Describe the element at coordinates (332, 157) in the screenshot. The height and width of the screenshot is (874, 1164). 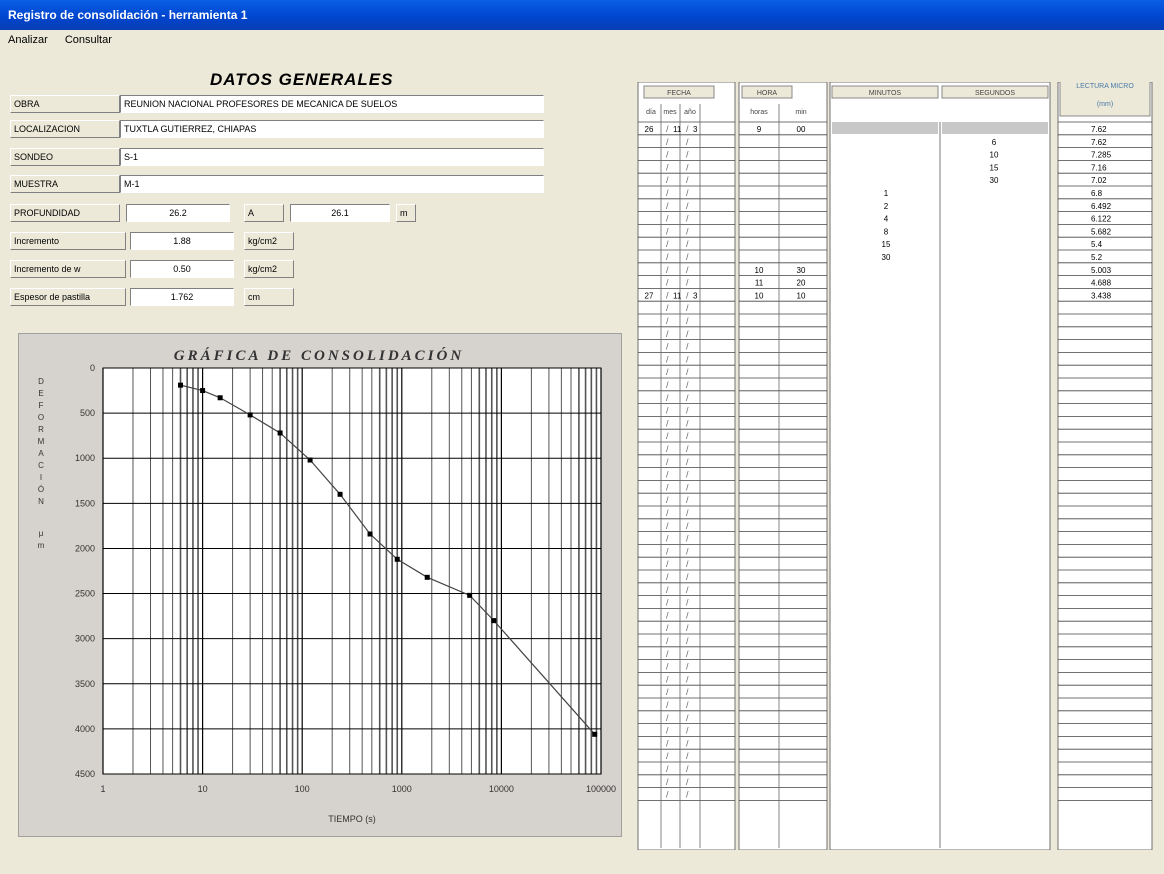
I see `sondeo-field: S-1` at that location.